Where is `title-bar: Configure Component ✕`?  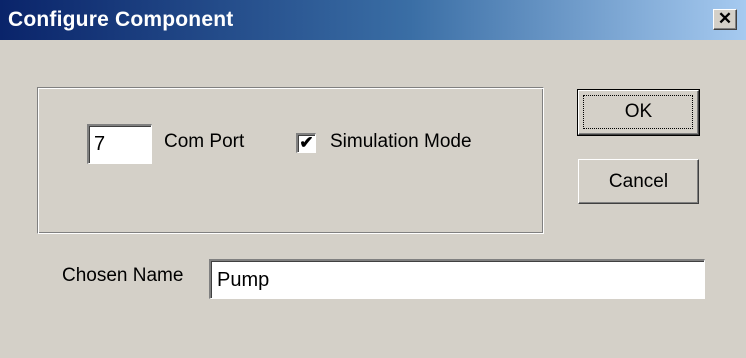 title-bar: Configure Component ✕ is located at coordinates (373, 20).